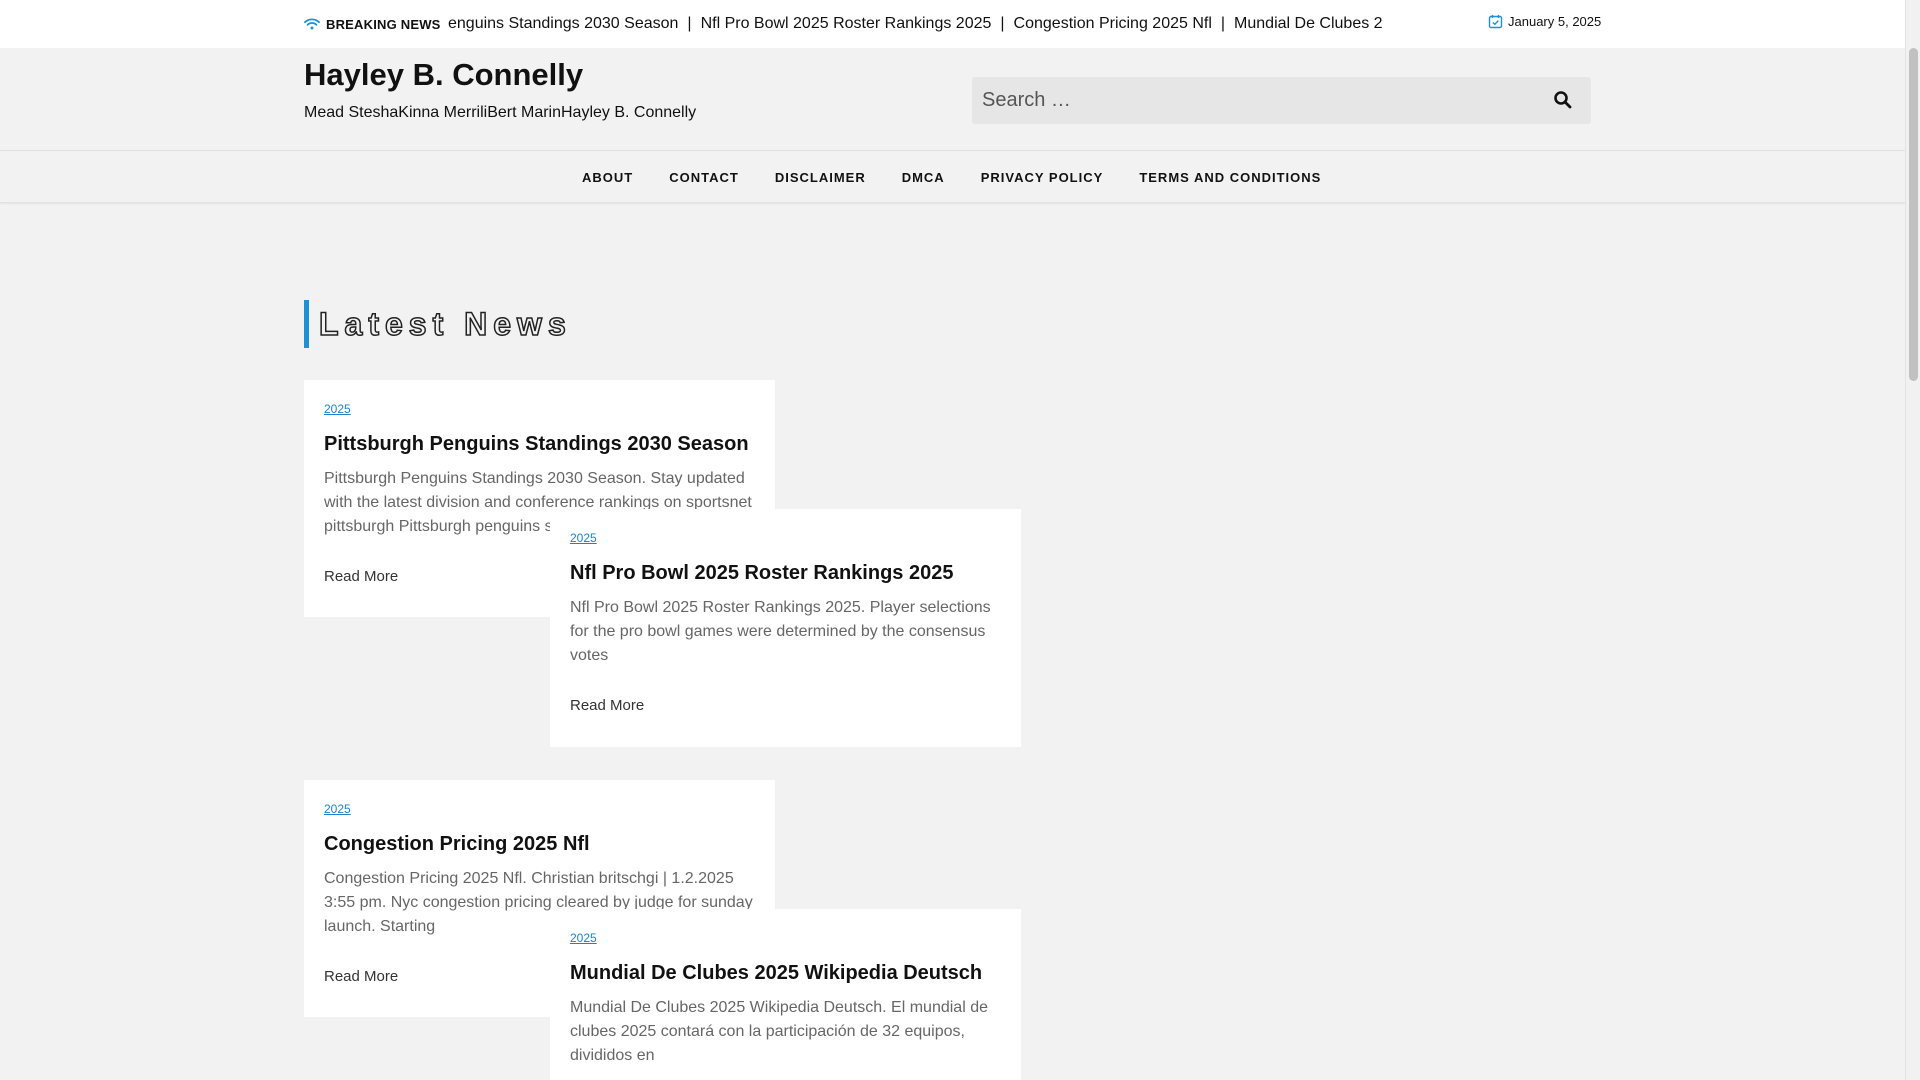 This screenshot has height=1080, width=1920. What do you see at coordinates (1042, 177) in the screenshot?
I see `nav-item-privacy-policy: PRIVACY POLICY` at bounding box center [1042, 177].